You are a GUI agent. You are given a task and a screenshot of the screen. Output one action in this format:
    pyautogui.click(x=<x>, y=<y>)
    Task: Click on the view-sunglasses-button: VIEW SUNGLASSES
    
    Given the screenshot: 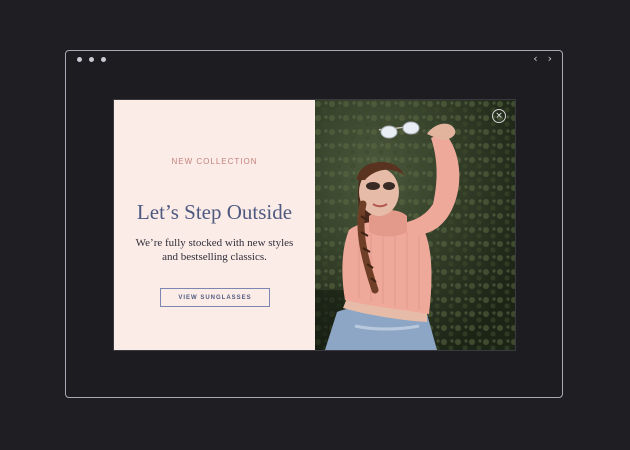 What is the action you would take?
    pyautogui.click(x=215, y=297)
    